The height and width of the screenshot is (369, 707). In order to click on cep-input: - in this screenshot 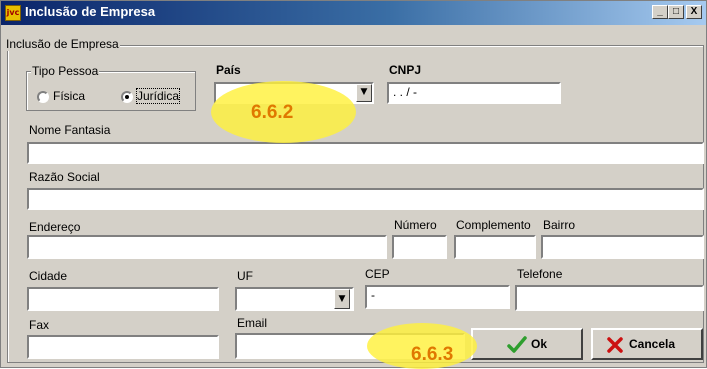, I will do `click(437, 297)`.